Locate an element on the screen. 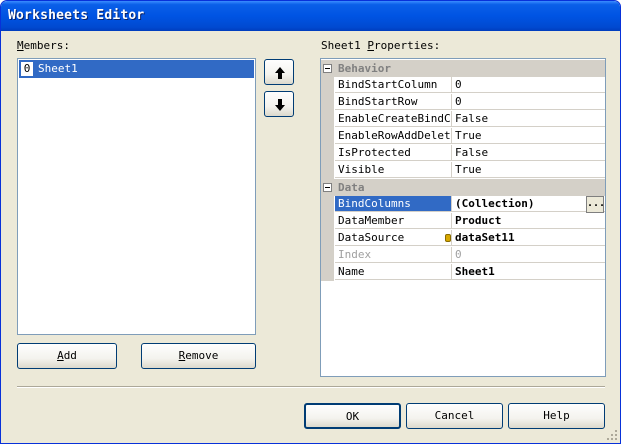 The width and height of the screenshot is (621, 444). property-value: Product is located at coordinates (528, 221).